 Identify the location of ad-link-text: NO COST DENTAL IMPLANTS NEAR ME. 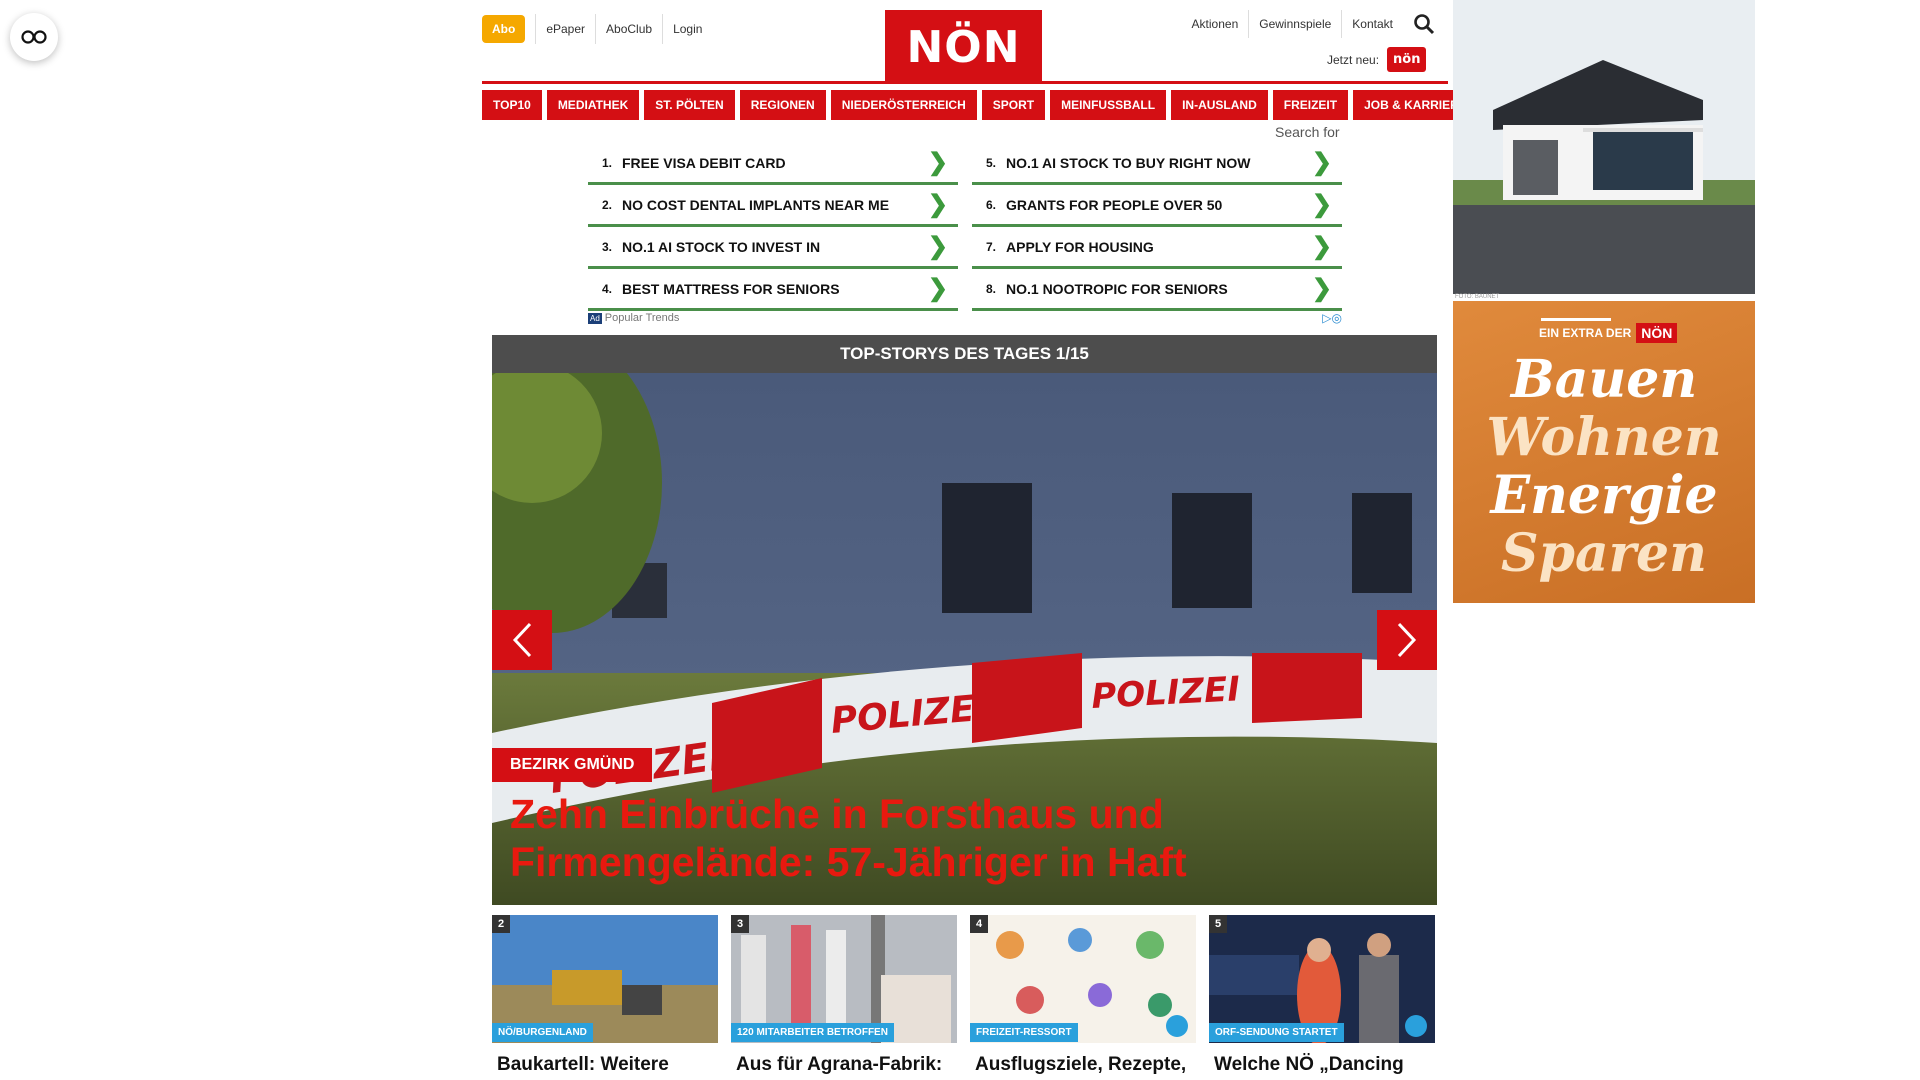
(756, 204).